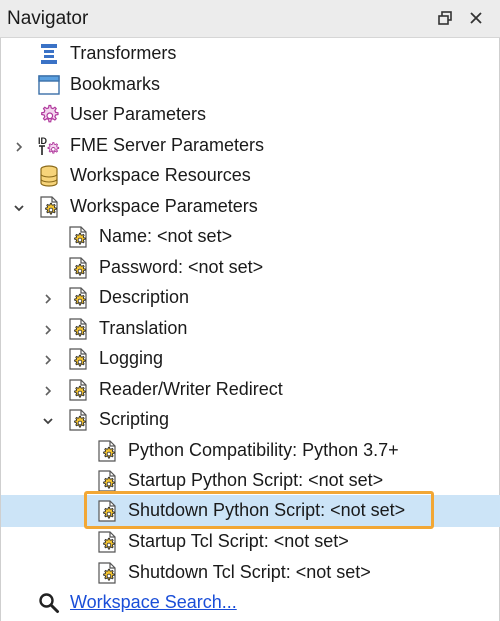 Image resolution: width=500 pixels, height=621 pixels. I want to click on tree-item-workspace-resources: Workspace Resources, so click(250, 176).